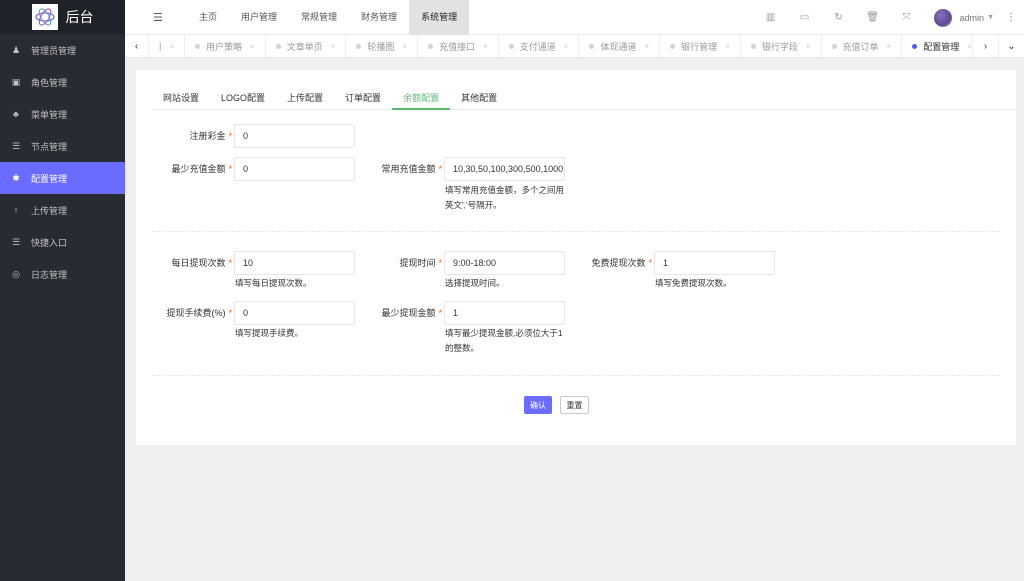 Image resolution: width=1024 pixels, height=581 pixels. I want to click on sidebar-item: ♟ 管理员管理, so click(62, 50).